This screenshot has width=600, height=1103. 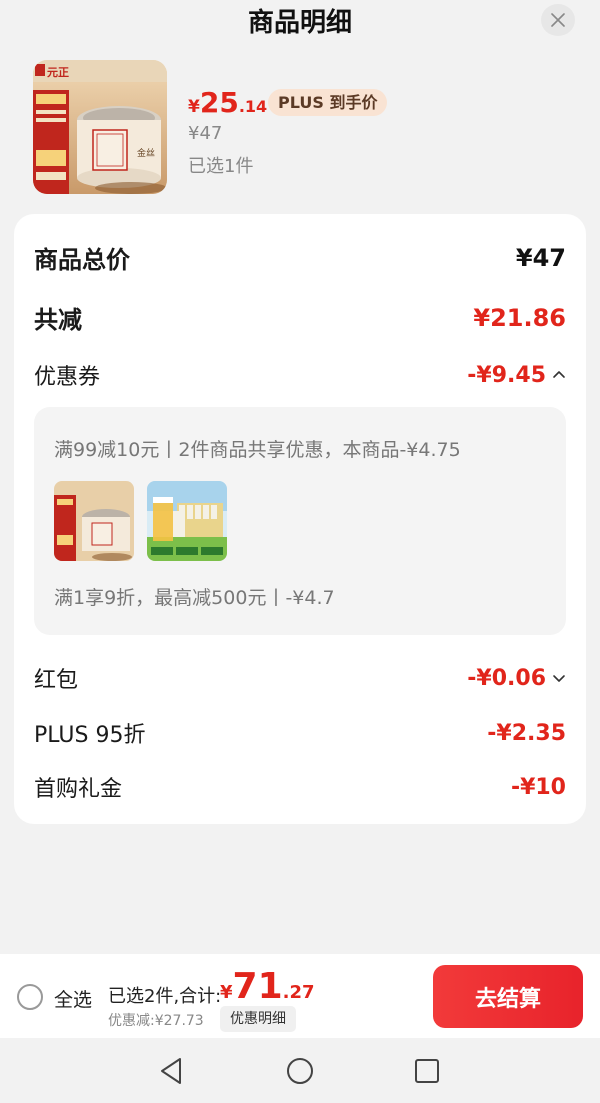 I want to click on system-nav-bar, so click(x=300, y=1070).